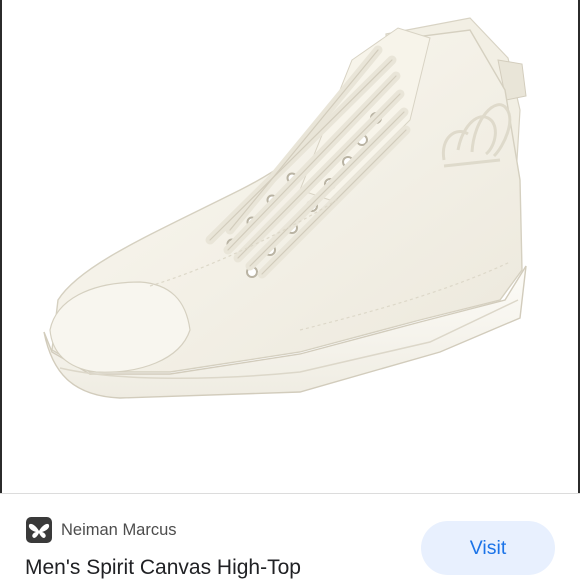 This screenshot has height=580, width=580. I want to click on butterfly-icon, so click(39, 530).